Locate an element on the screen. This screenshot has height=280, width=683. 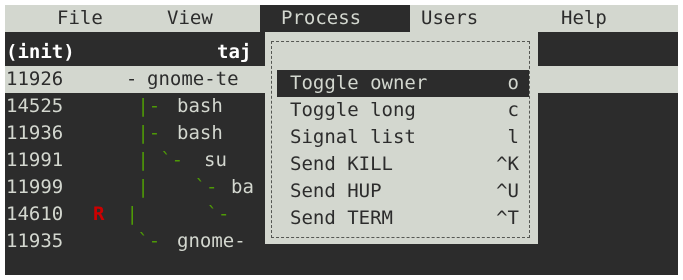
menu-item-label: Toggle owner is located at coordinates (359, 83).